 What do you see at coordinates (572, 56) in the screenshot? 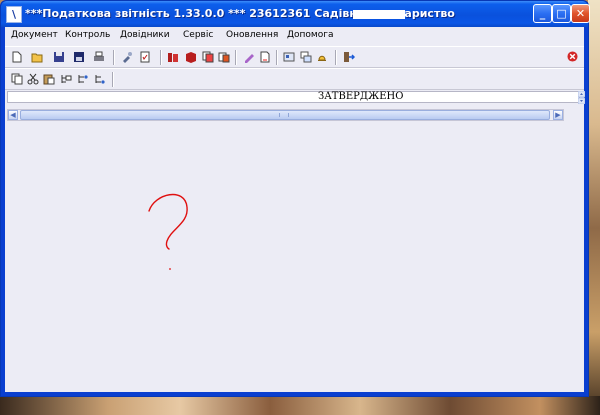
I see `close-icon` at bounding box center [572, 56].